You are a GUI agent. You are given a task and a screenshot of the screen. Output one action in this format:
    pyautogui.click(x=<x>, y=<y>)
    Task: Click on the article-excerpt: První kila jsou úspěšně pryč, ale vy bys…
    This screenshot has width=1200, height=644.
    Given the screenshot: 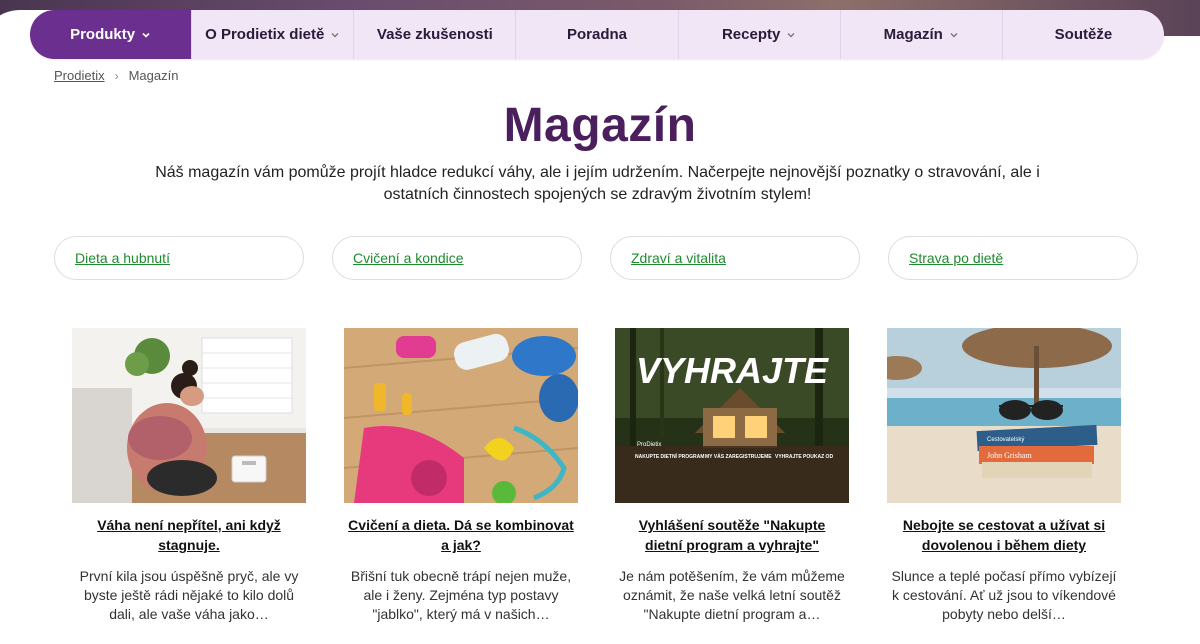 What is the action you would take?
    pyautogui.click(x=189, y=595)
    